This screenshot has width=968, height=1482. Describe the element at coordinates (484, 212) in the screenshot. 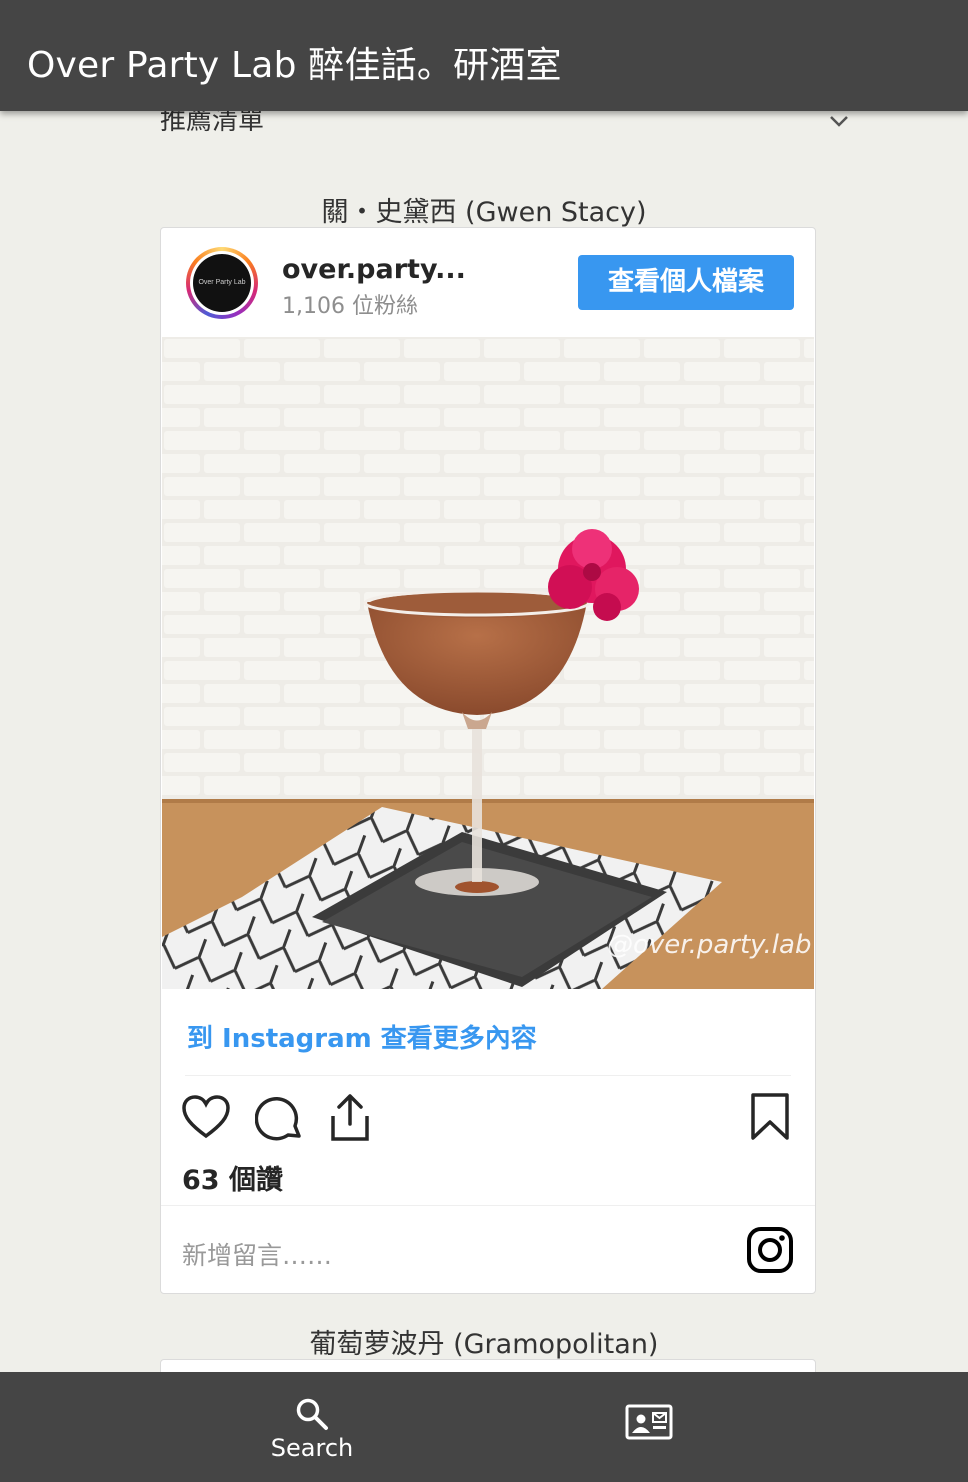

I see `cocktail-name: 關・史黛西 (Gwen Stacy)` at that location.